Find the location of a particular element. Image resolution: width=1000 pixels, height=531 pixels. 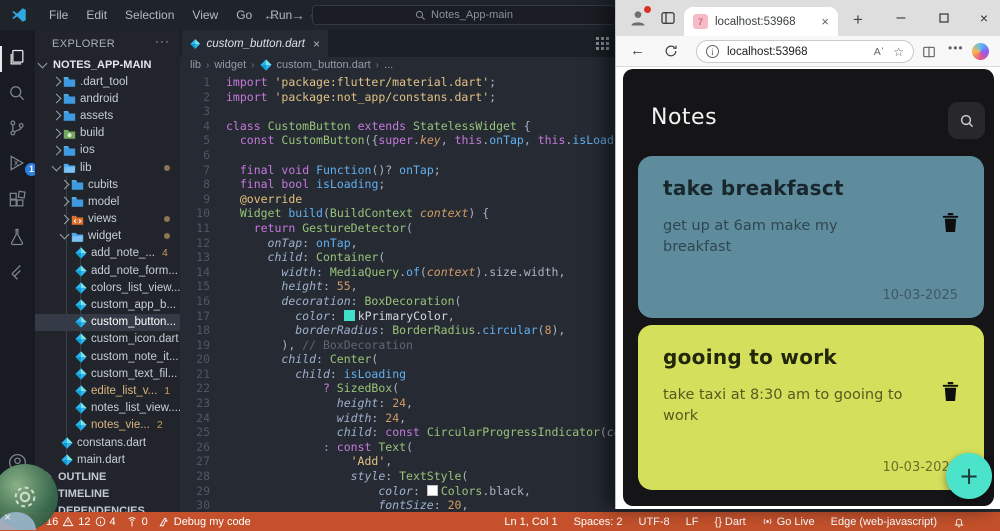

code-line: 27 'Add', is located at coordinates (397, 461).